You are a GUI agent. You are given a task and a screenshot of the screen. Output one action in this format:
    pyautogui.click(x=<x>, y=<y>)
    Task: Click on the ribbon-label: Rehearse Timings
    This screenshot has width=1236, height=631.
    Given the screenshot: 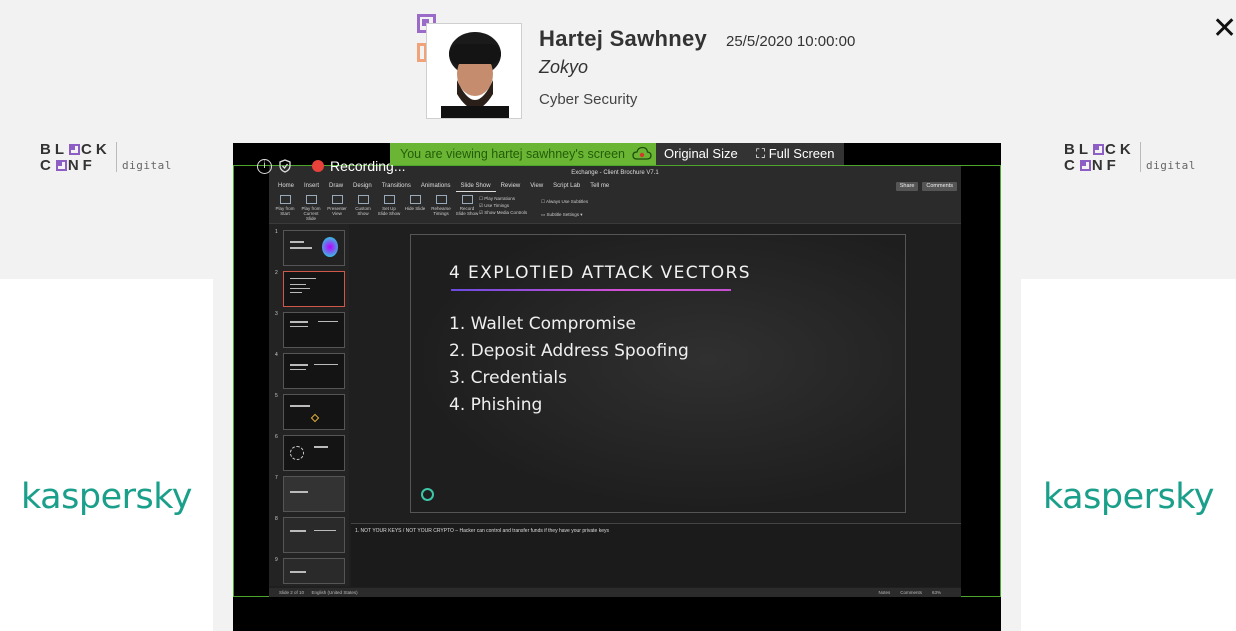 What is the action you would take?
    pyautogui.click(x=441, y=211)
    